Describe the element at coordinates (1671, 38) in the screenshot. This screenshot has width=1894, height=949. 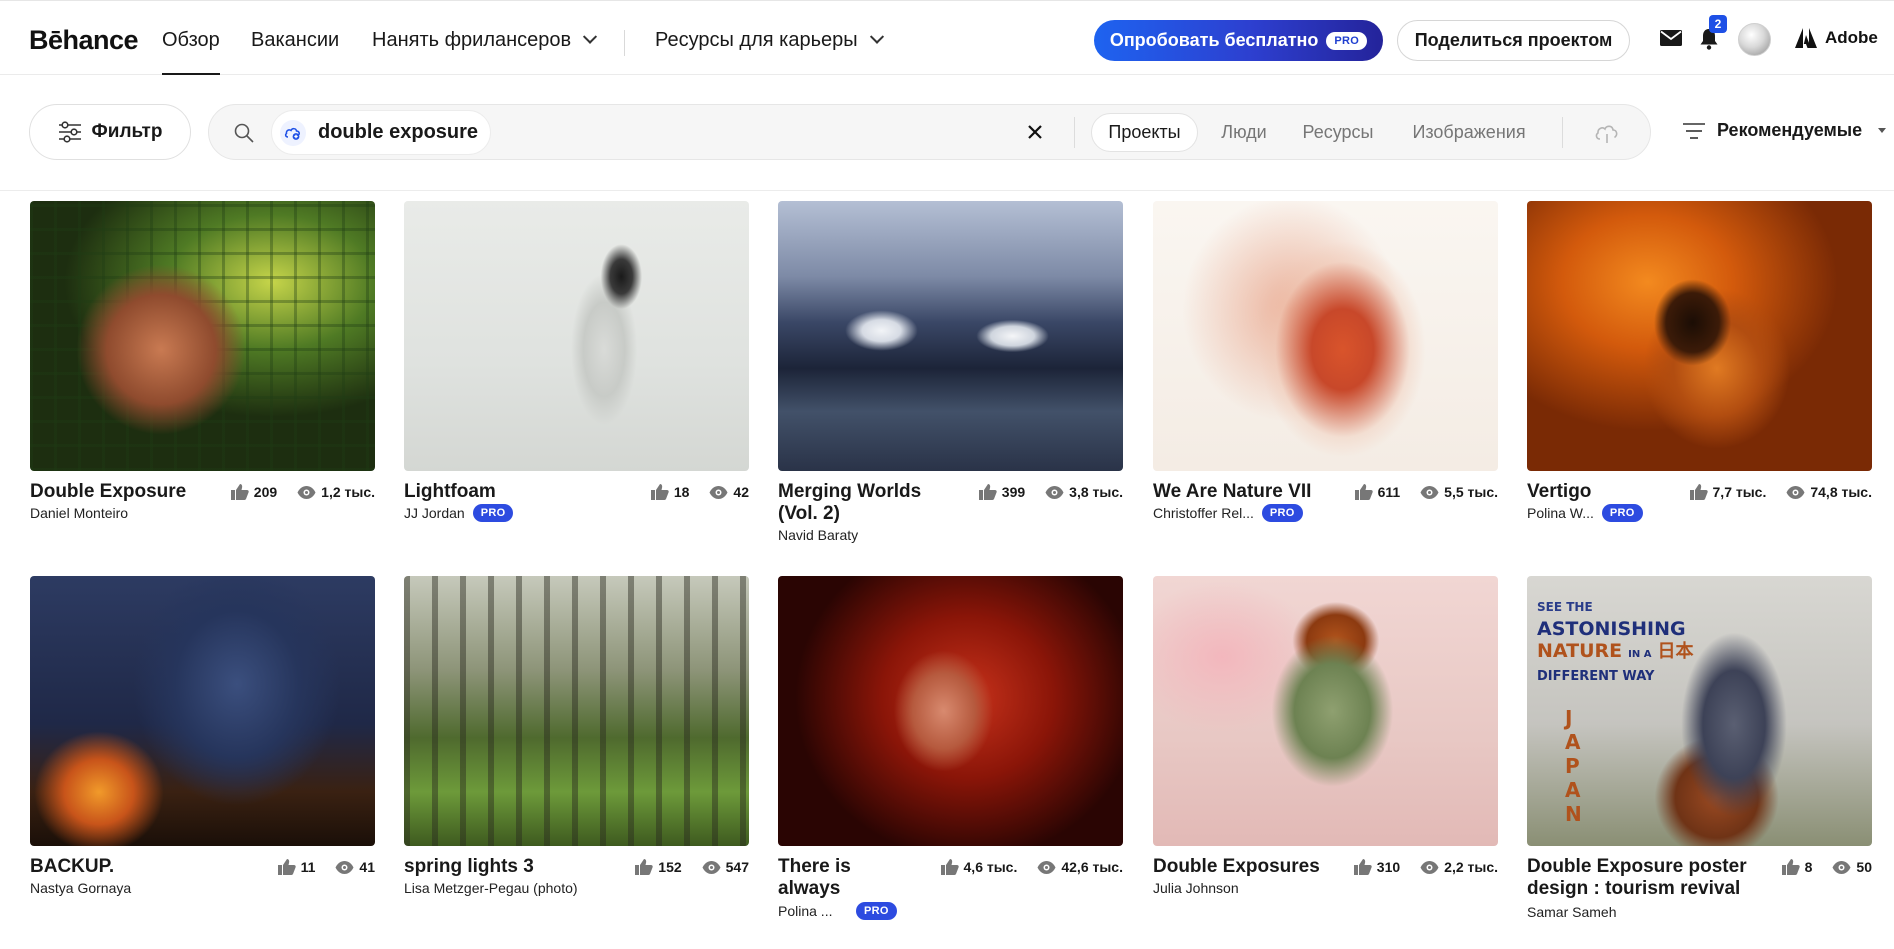
I see `mail-icon` at that location.